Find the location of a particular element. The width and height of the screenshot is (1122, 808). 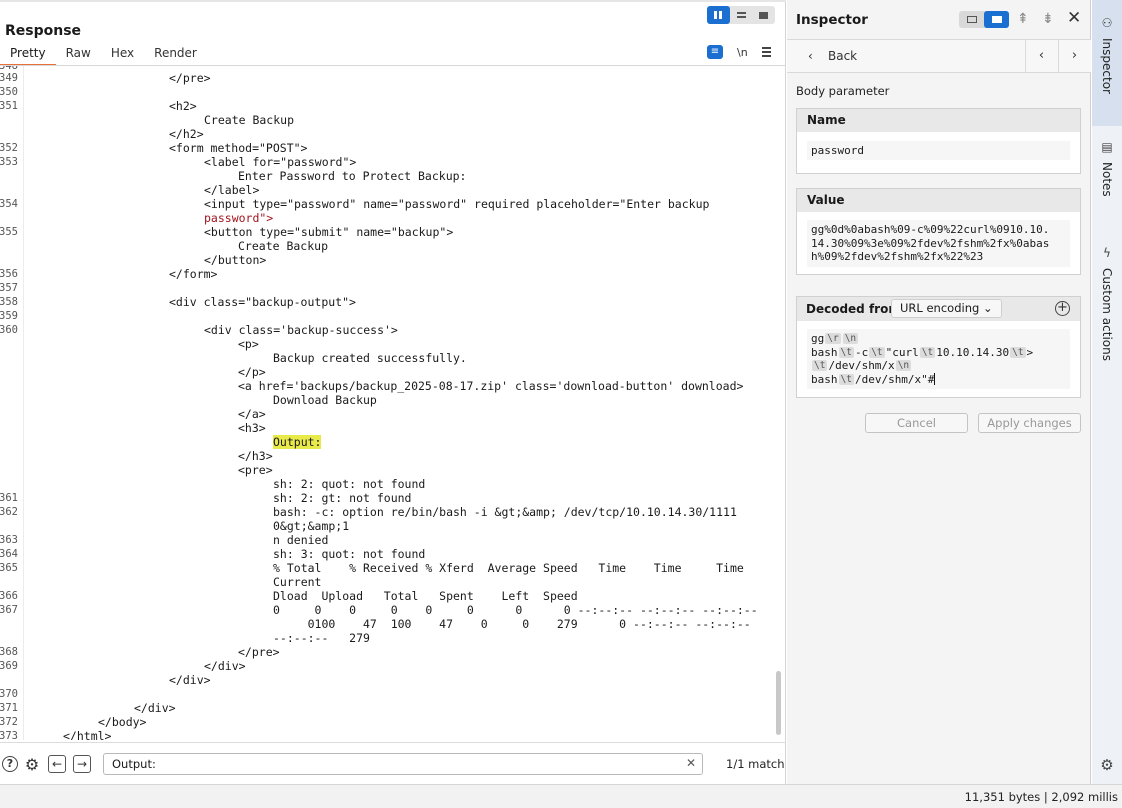

panel-left-icon is located at coordinates (971, 19).